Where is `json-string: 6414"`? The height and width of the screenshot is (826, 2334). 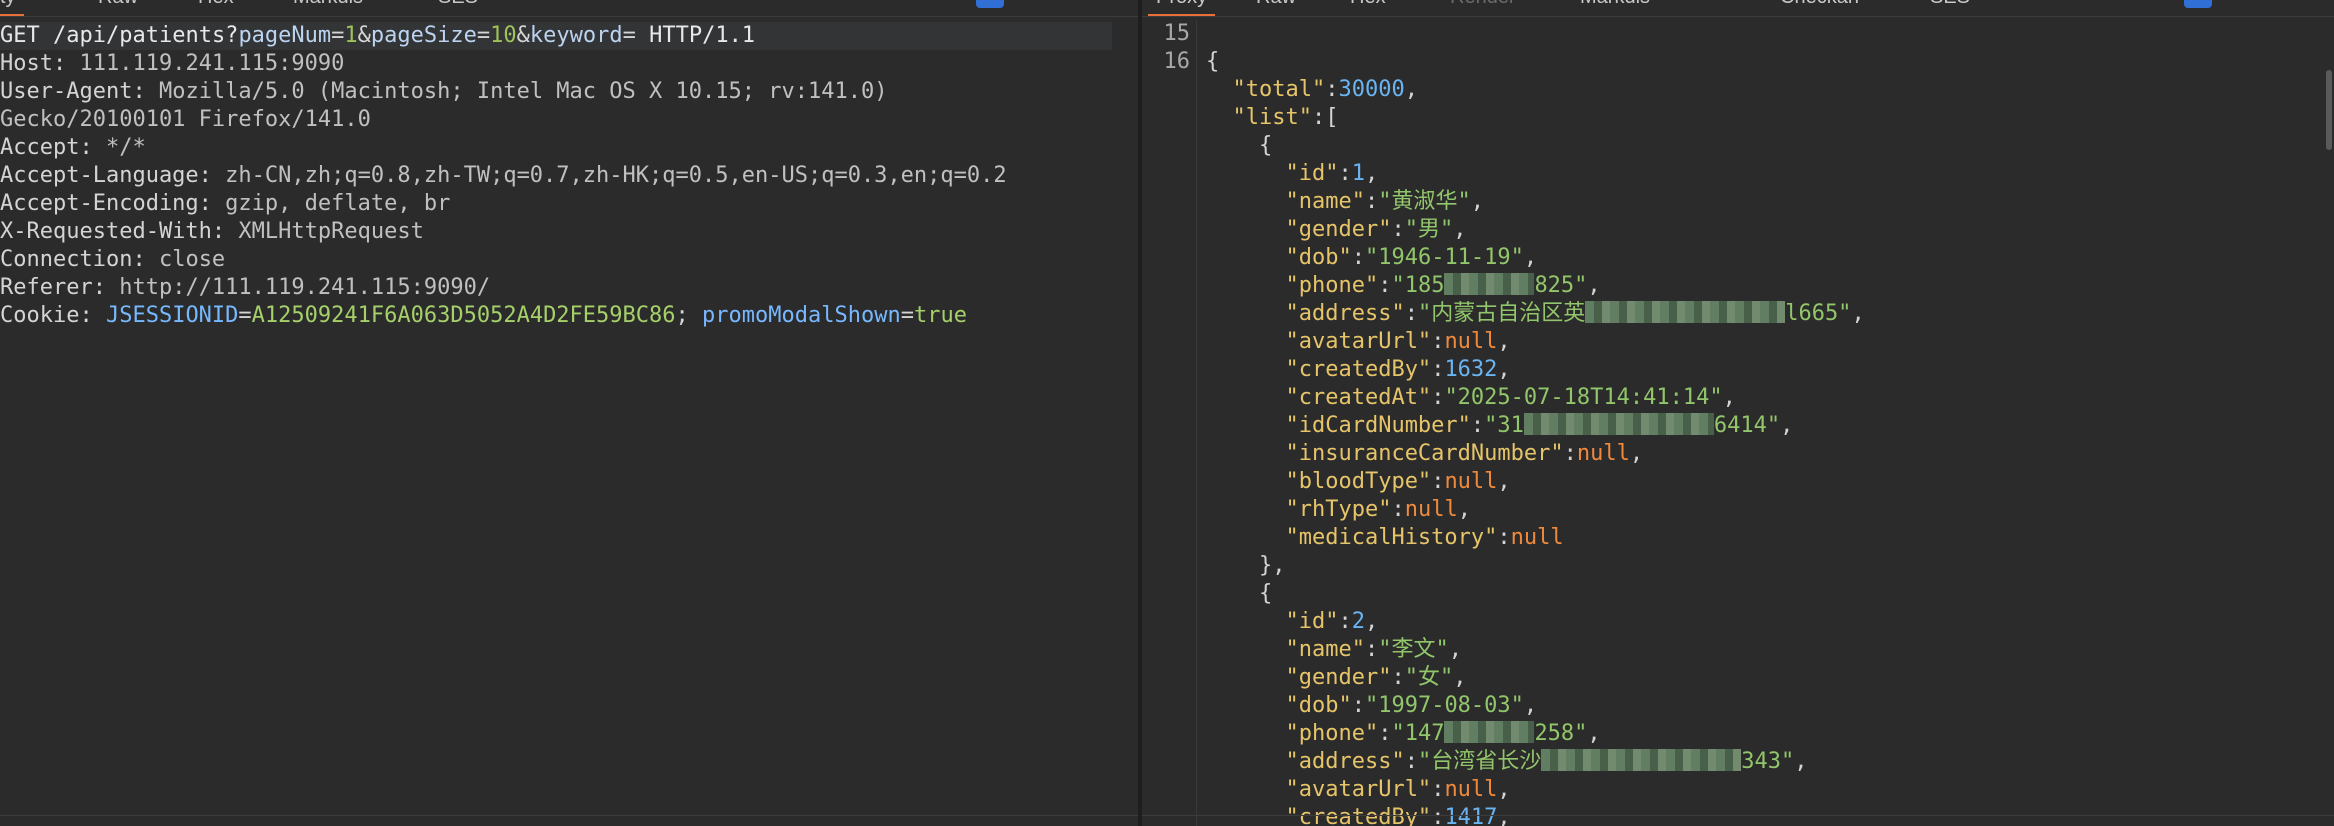 json-string: 6414" is located at coordinates (1747, 425).